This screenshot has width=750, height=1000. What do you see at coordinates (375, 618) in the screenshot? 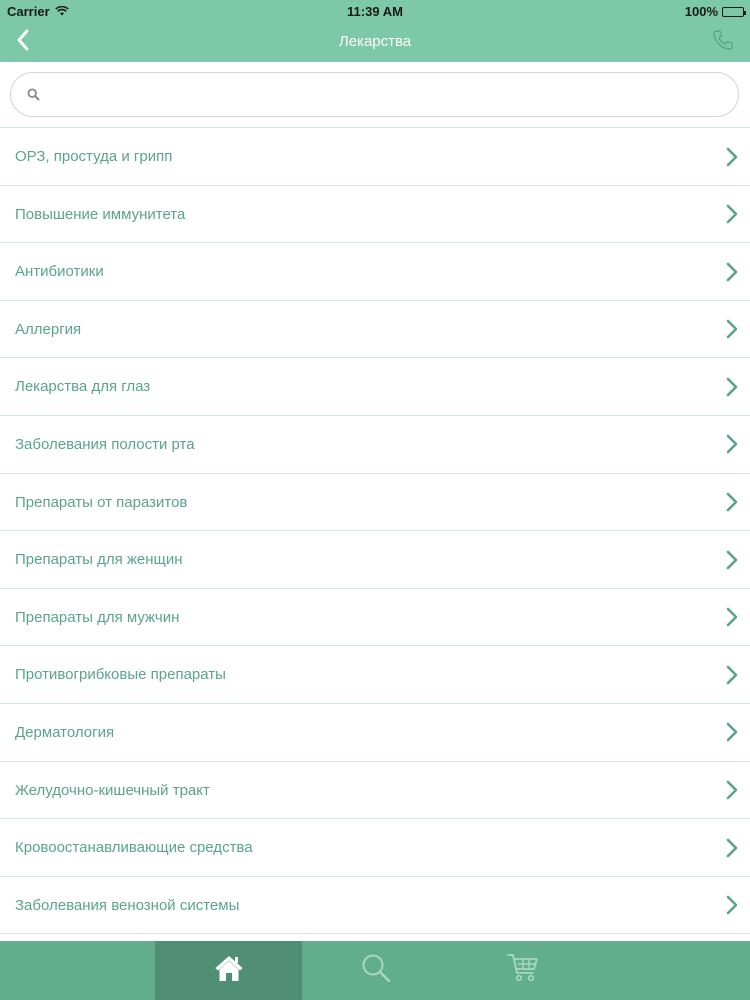
I see `list-item: Препараты для мужчин` at bounding box center [375, 618].